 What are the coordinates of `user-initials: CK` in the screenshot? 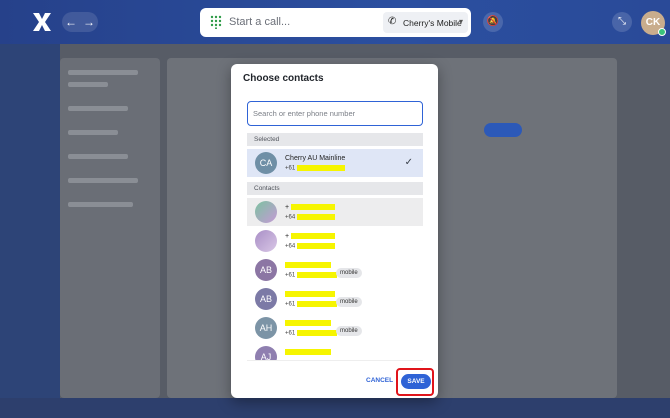 It's located at (653, 22).